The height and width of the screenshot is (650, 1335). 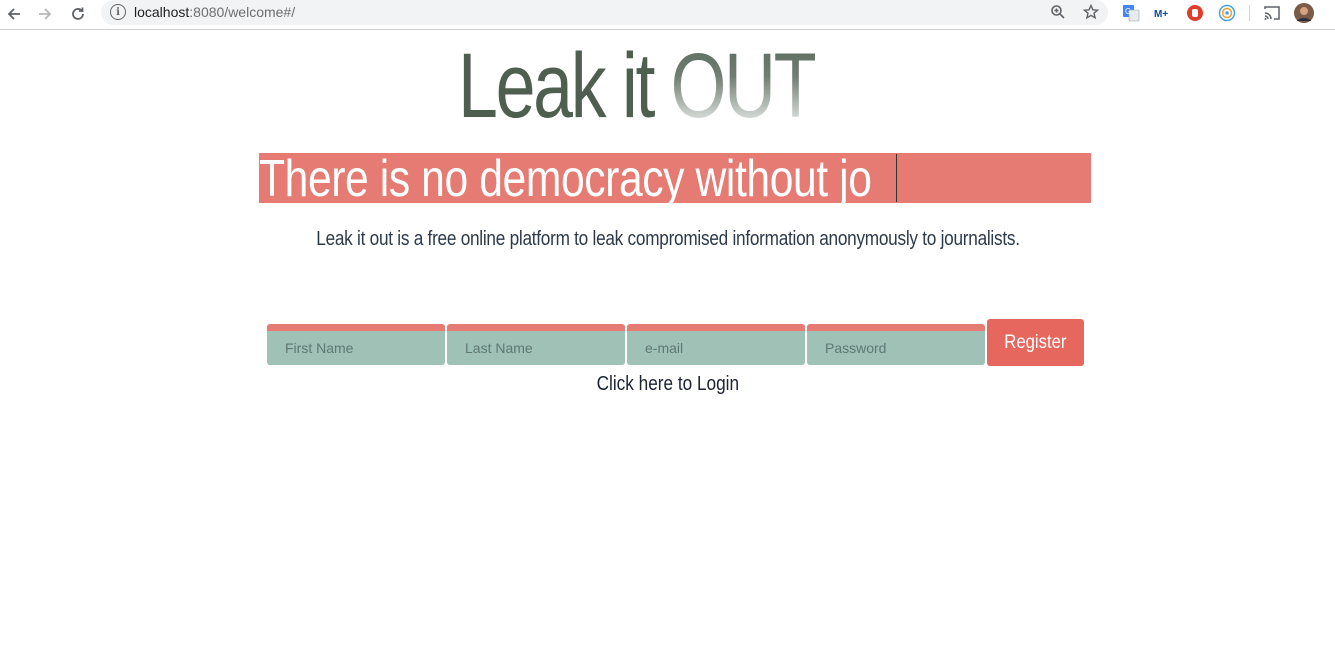 I want to click on browser-toolbar: i localhost:8080/welcome#/ G M+, so click(x=667, y=15).